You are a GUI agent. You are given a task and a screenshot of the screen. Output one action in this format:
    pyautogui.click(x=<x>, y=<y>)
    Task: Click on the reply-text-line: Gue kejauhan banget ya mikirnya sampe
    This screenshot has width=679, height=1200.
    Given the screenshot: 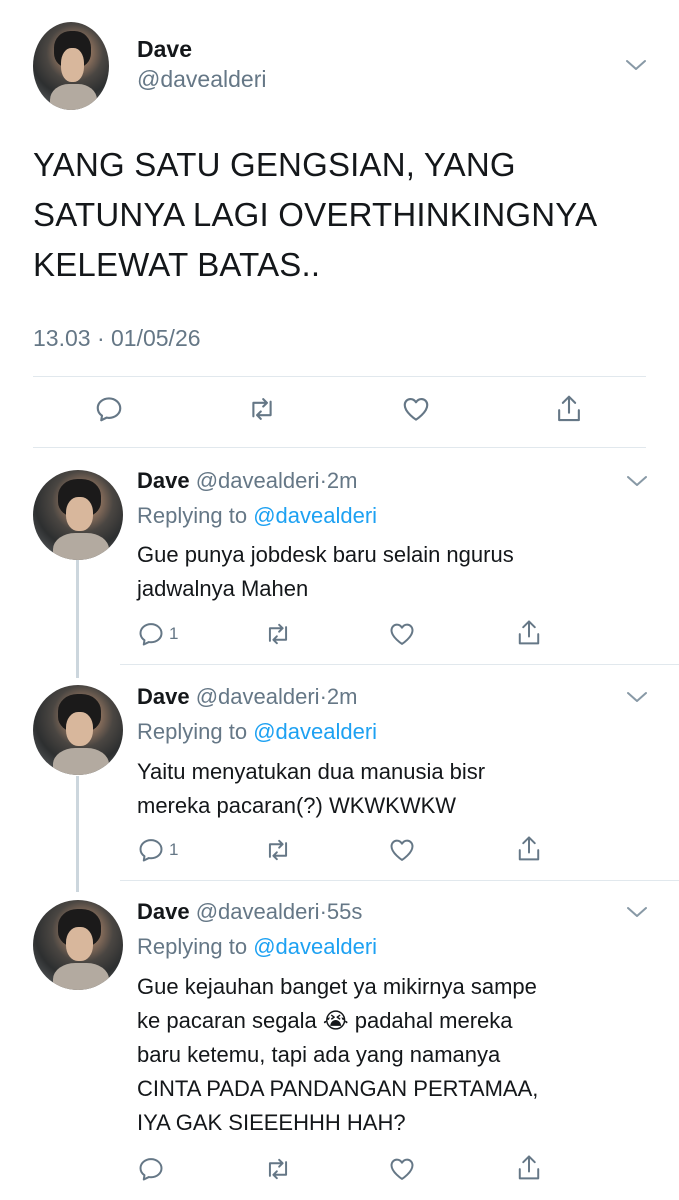 What is the action you would take?
    pyautogui.click(x=337, y=986)
    